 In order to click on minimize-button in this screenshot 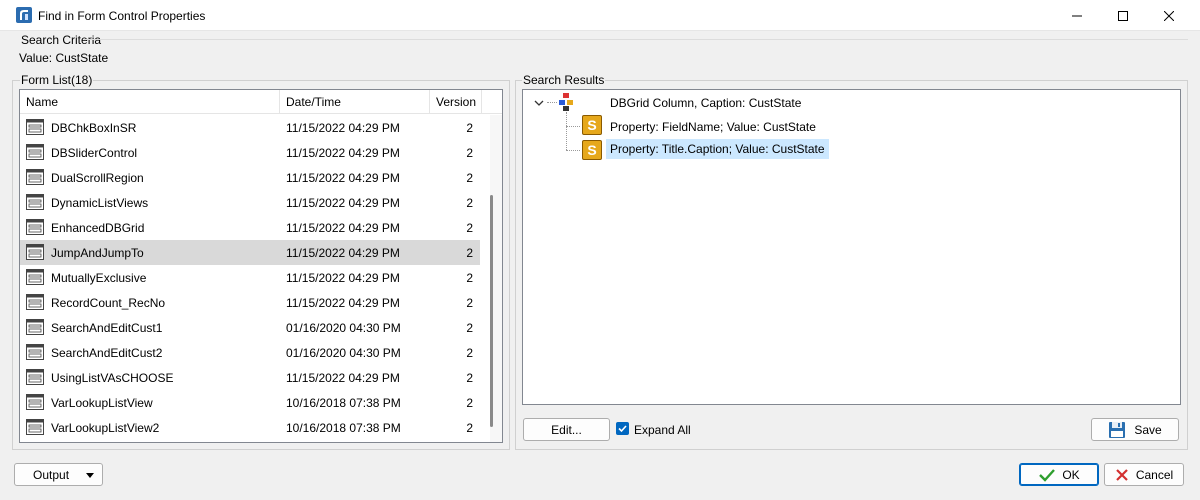, I will do `click(1077, 15)`.